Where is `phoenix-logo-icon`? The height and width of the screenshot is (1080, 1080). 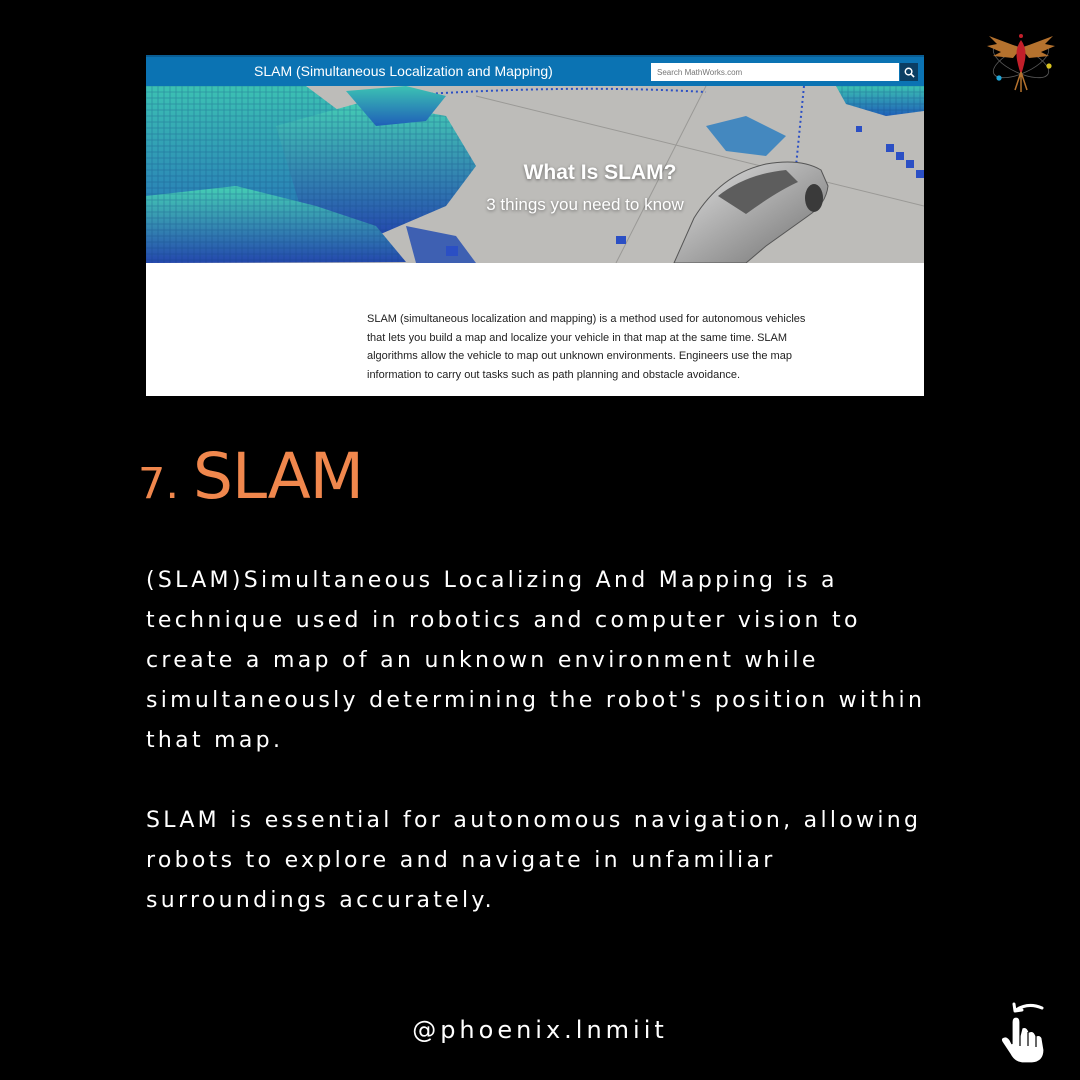
phoenix-logo-icon is located at coordinates (1021, 63).